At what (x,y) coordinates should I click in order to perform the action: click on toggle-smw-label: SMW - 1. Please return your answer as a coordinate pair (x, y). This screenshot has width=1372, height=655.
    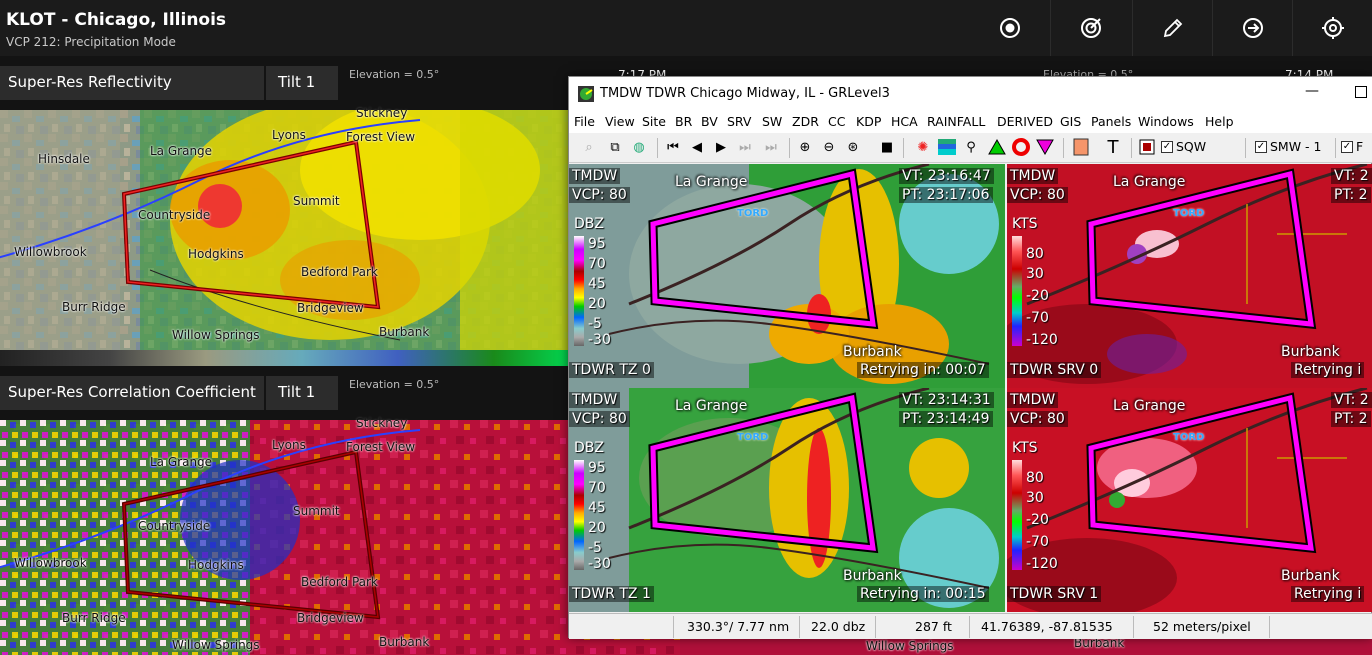
    Looking at the image, I should click on (1296, 146).